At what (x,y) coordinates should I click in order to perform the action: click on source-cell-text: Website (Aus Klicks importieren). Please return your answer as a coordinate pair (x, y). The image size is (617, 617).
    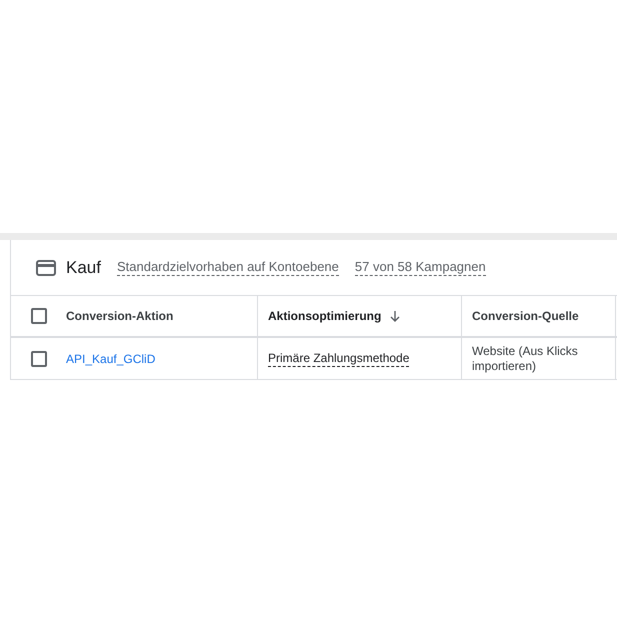
    Looking at the image, I should click on (525, 359).